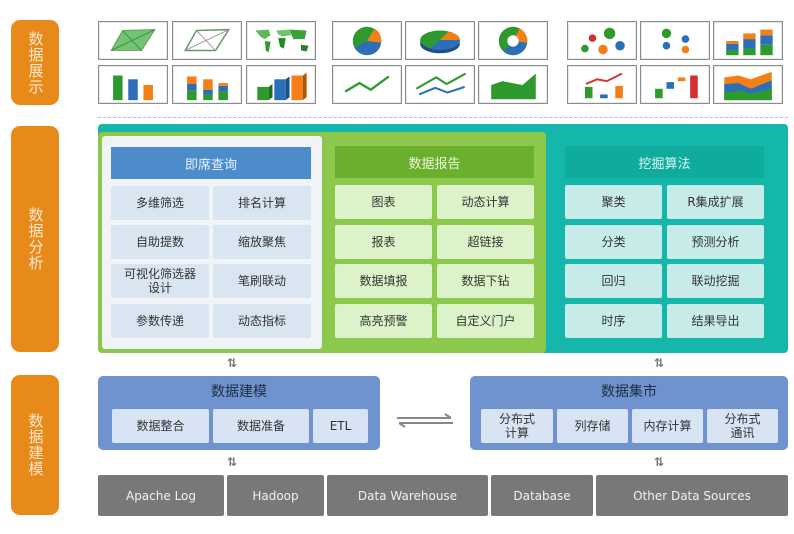  Describe the element at coordinates (160, 426) in the screenshot. I see `modeling-item: 数据整合` at that location.